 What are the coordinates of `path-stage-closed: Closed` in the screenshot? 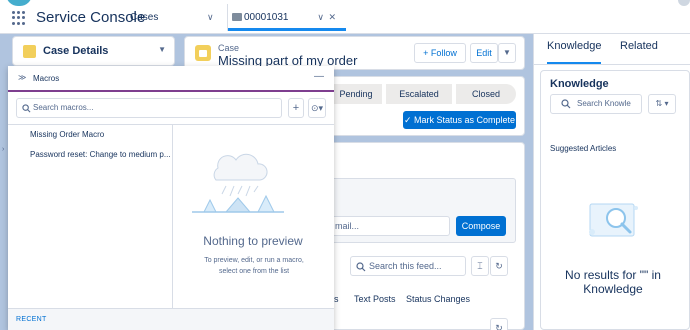 It's located at (486, 94).